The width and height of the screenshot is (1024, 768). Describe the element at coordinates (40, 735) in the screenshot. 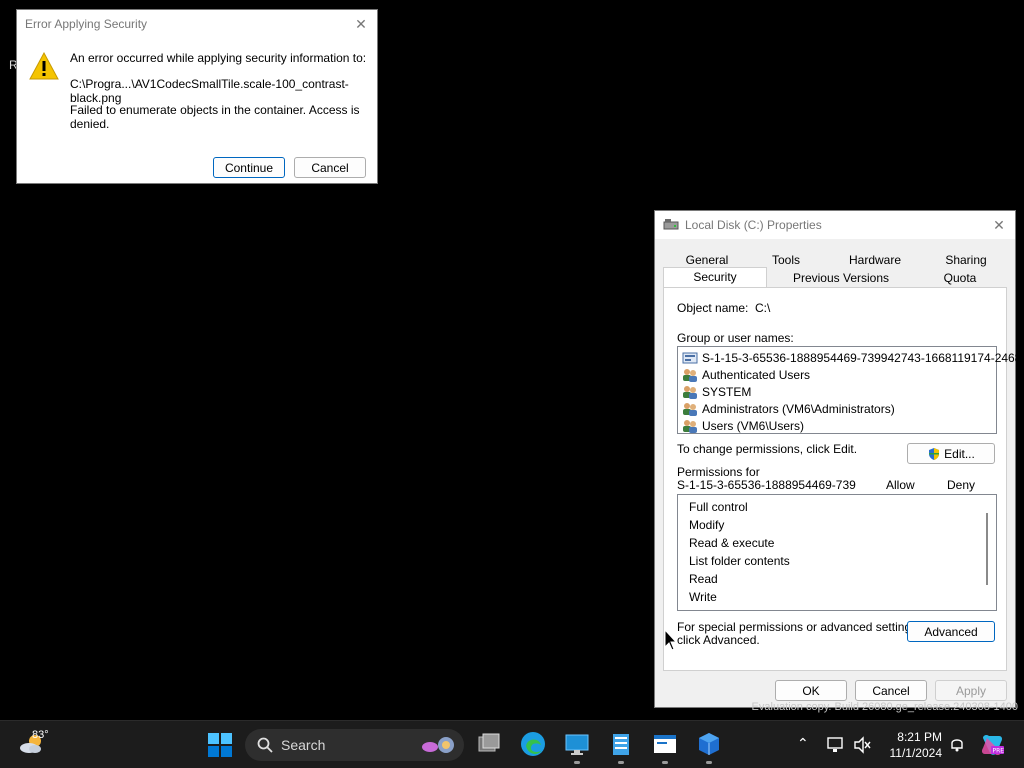

I see `temperature: 83°` at that location.